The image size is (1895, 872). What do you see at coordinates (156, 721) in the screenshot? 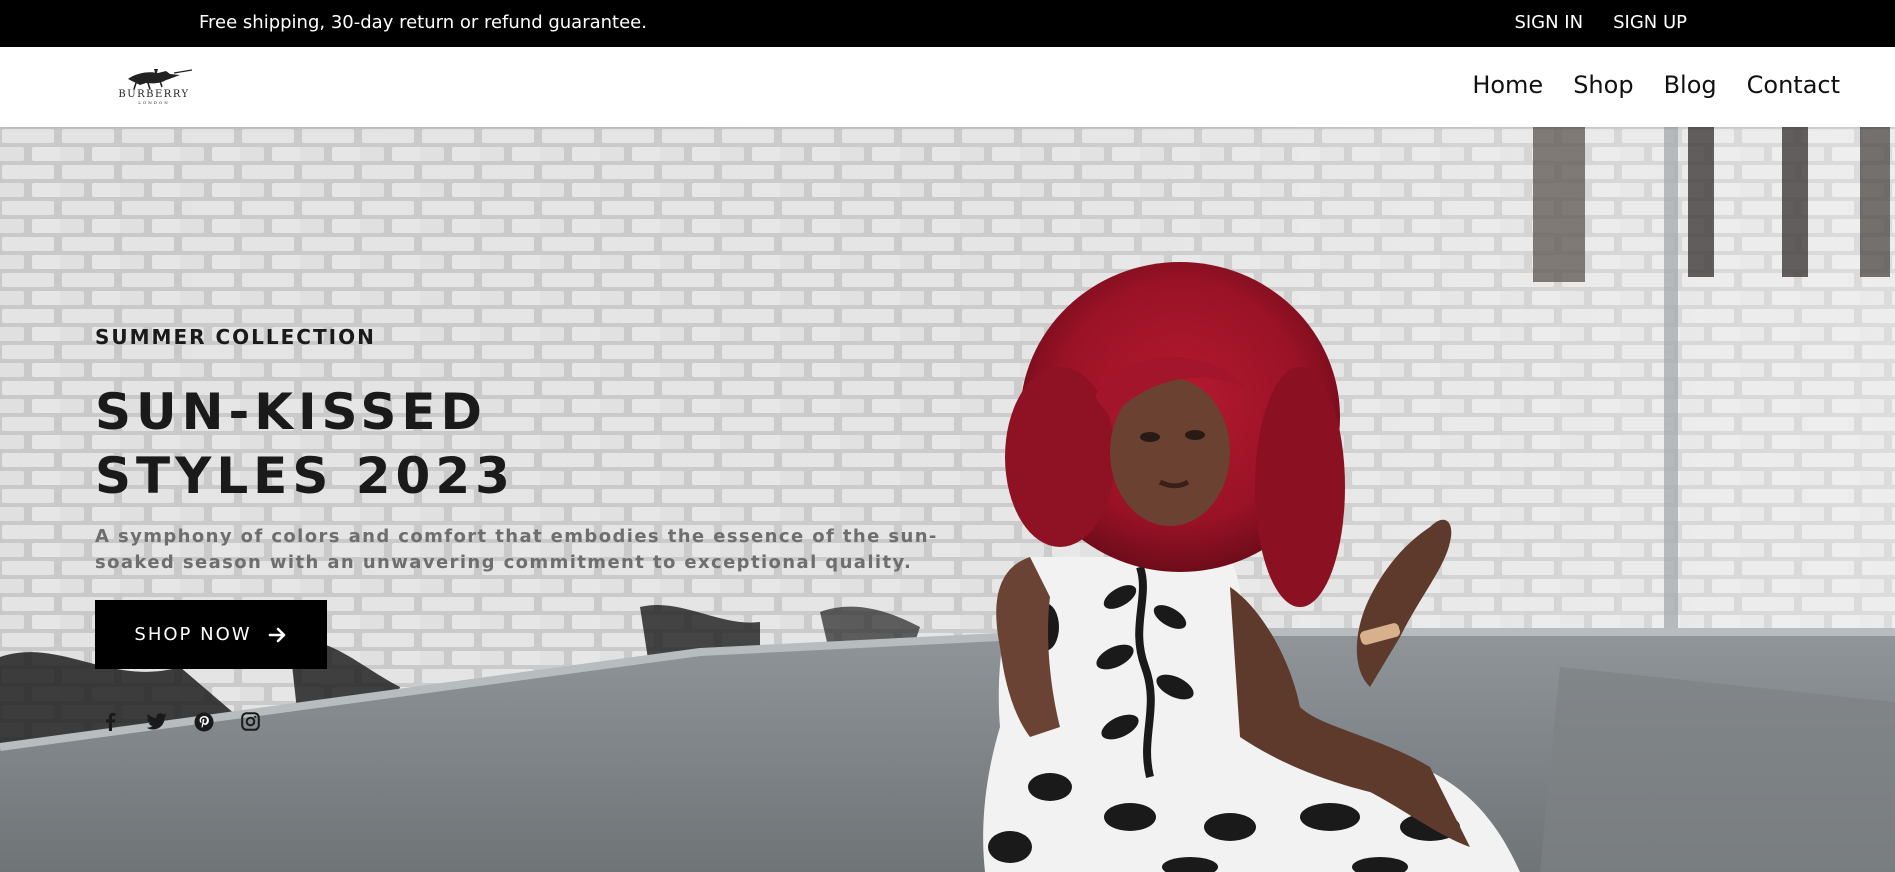
I see `twitter-icon` at bounding box center [156, 721].